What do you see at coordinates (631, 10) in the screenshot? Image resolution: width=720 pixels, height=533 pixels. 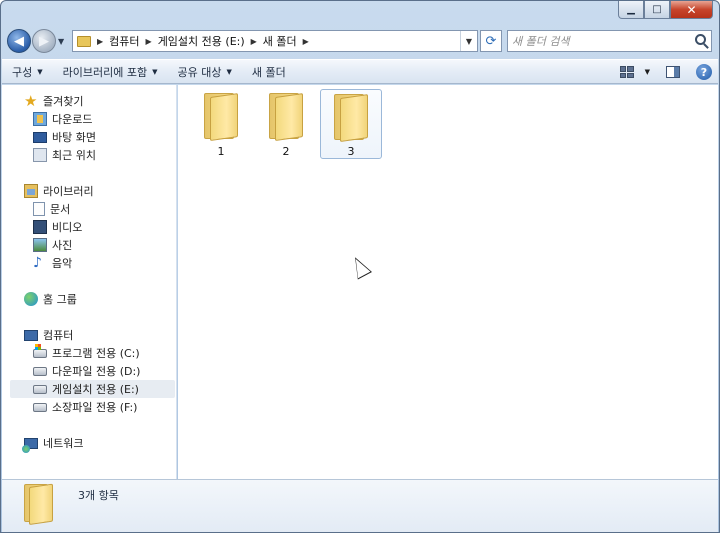 I see `minimize-button: ▁` at bounding box center [631, 10].